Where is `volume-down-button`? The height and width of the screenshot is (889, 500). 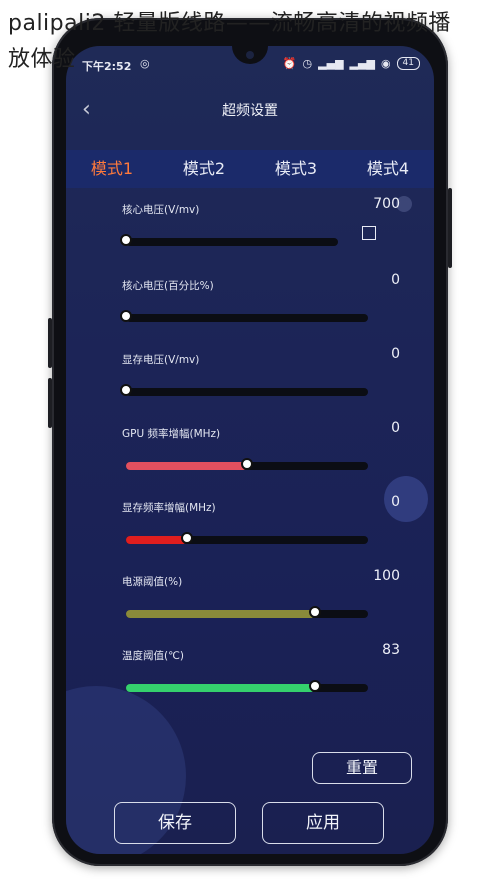 volume-down-button is located at coordinates (50, 403).